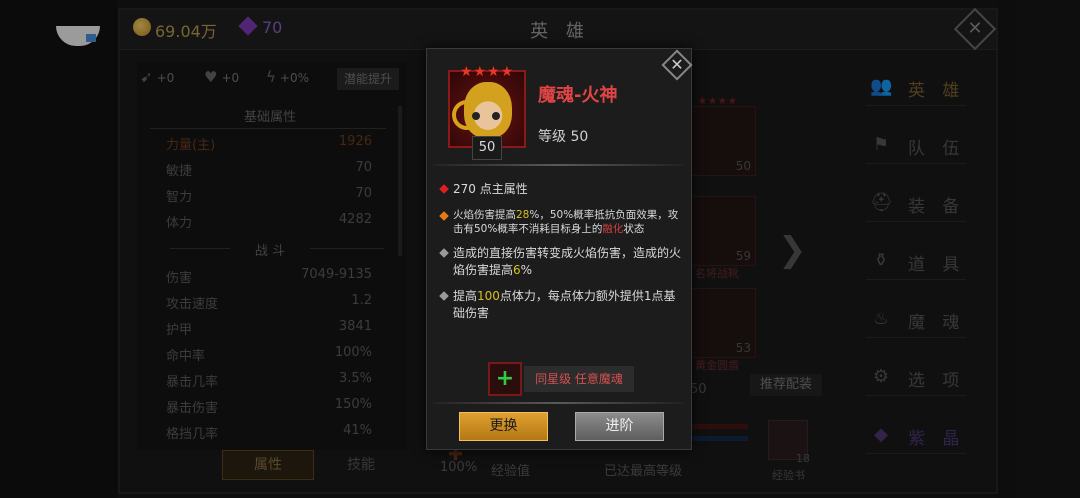 The width and height of the screenshot is (1080, 498). I want to click on soul-level: 等级 50, so click(563, 137).